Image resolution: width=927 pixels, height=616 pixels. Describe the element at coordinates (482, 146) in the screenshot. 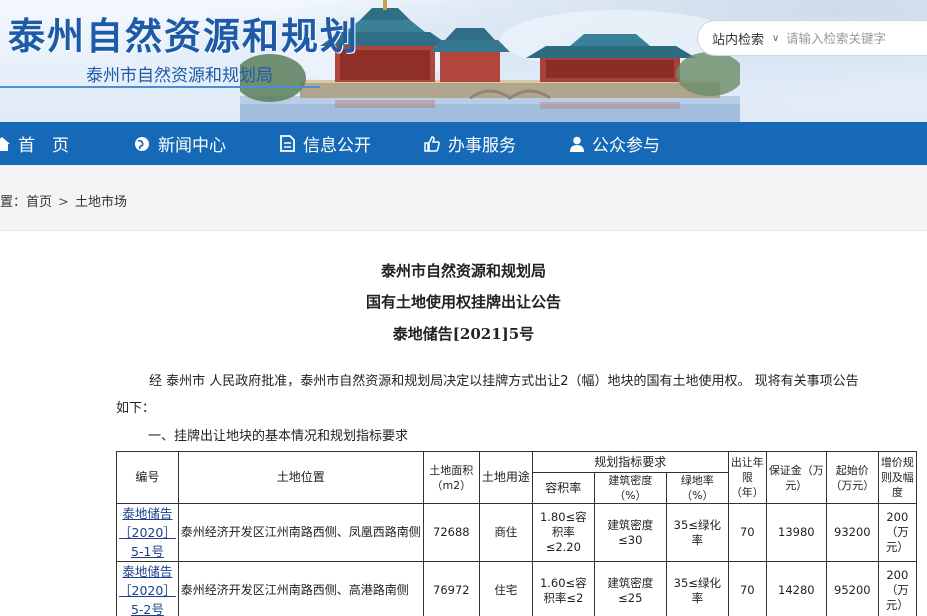

I see `nav-label-services: 办事服务` at that location.